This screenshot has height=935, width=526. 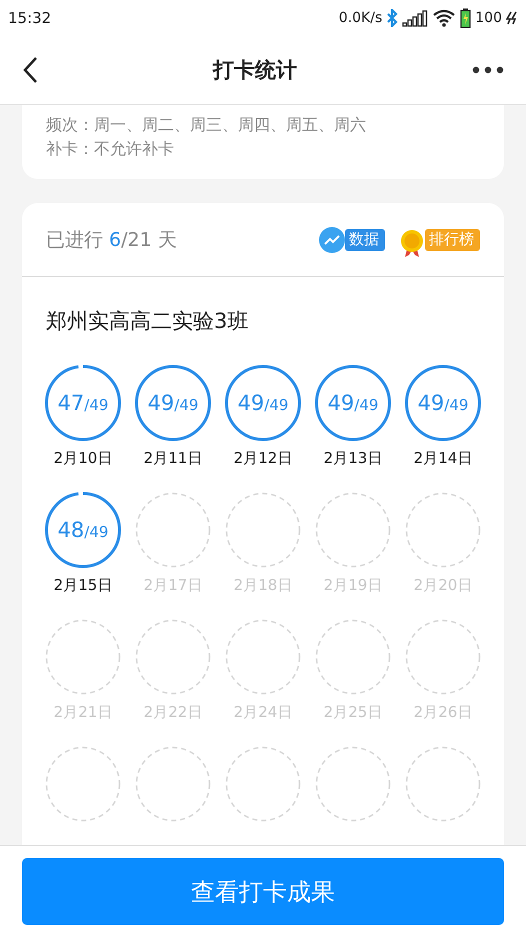 I want to click on view-results-button: 查看打卡成果, so click(x=263, y=891).